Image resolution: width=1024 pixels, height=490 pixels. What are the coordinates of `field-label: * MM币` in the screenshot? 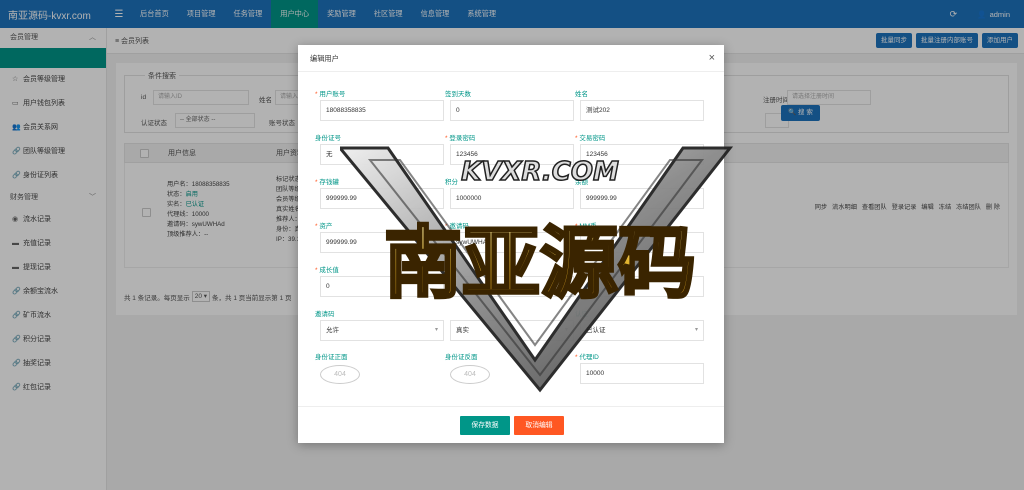 It's located at (586, 225).